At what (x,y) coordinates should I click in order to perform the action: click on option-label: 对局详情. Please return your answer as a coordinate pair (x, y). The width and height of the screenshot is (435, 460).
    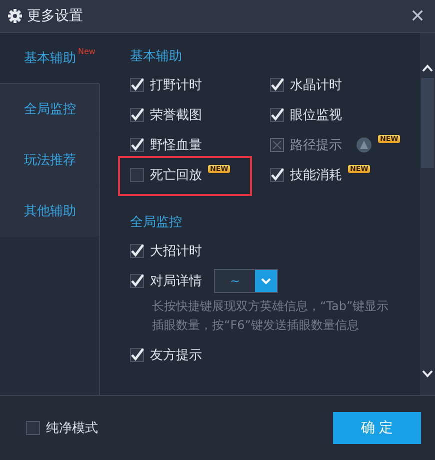
    Looking at the image, I should click on (176, 281).